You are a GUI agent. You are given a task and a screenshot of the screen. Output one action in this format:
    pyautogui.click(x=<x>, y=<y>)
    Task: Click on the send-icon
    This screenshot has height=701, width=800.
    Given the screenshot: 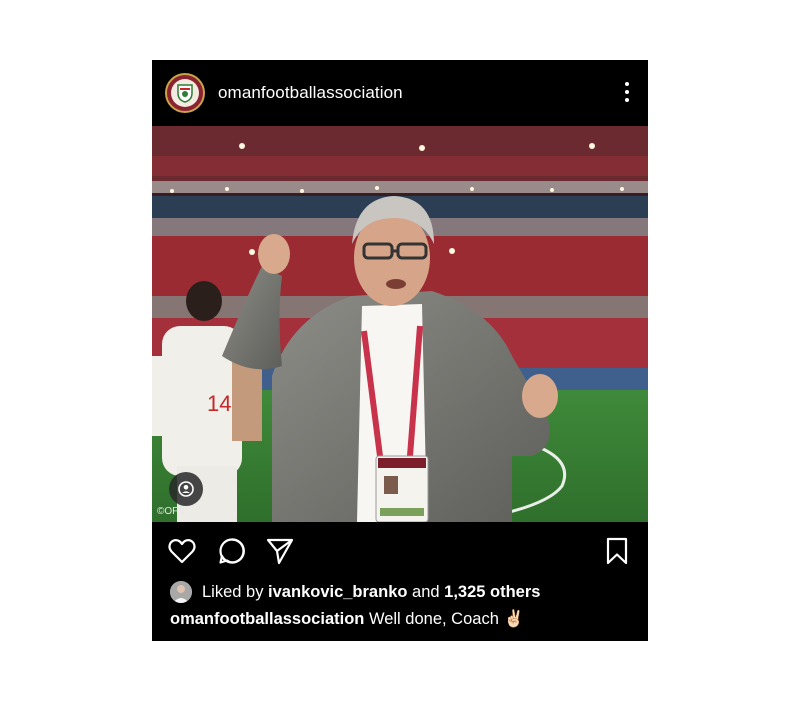 What is the action you would take?
    pyautogui.click(x=280, y=551)
    